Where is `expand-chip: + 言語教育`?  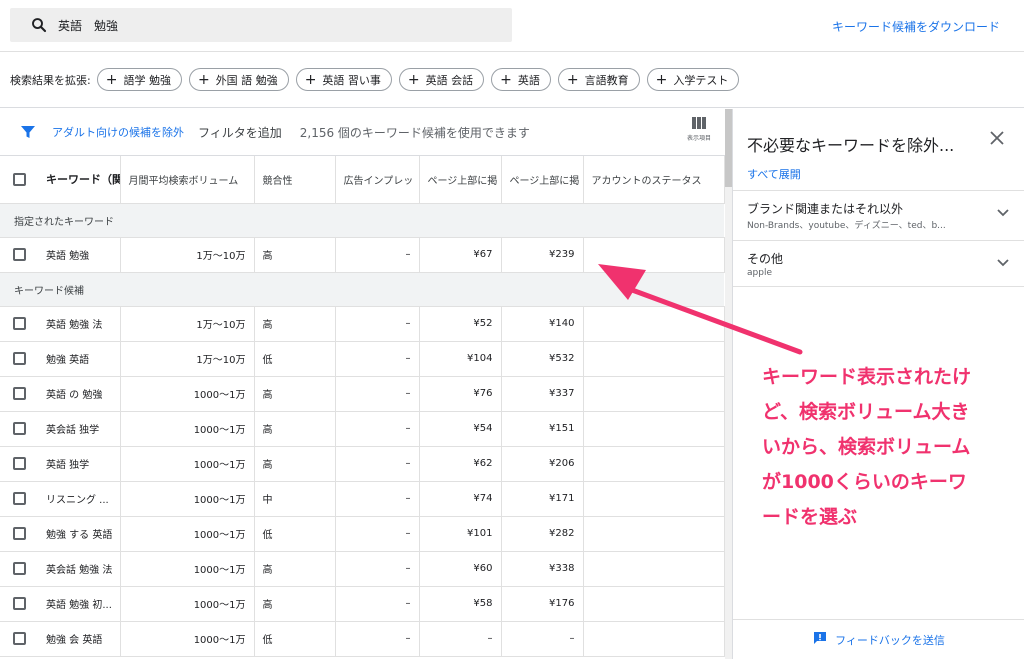
expand-chip: + 言語教育 is located at coordinates (598, 79).